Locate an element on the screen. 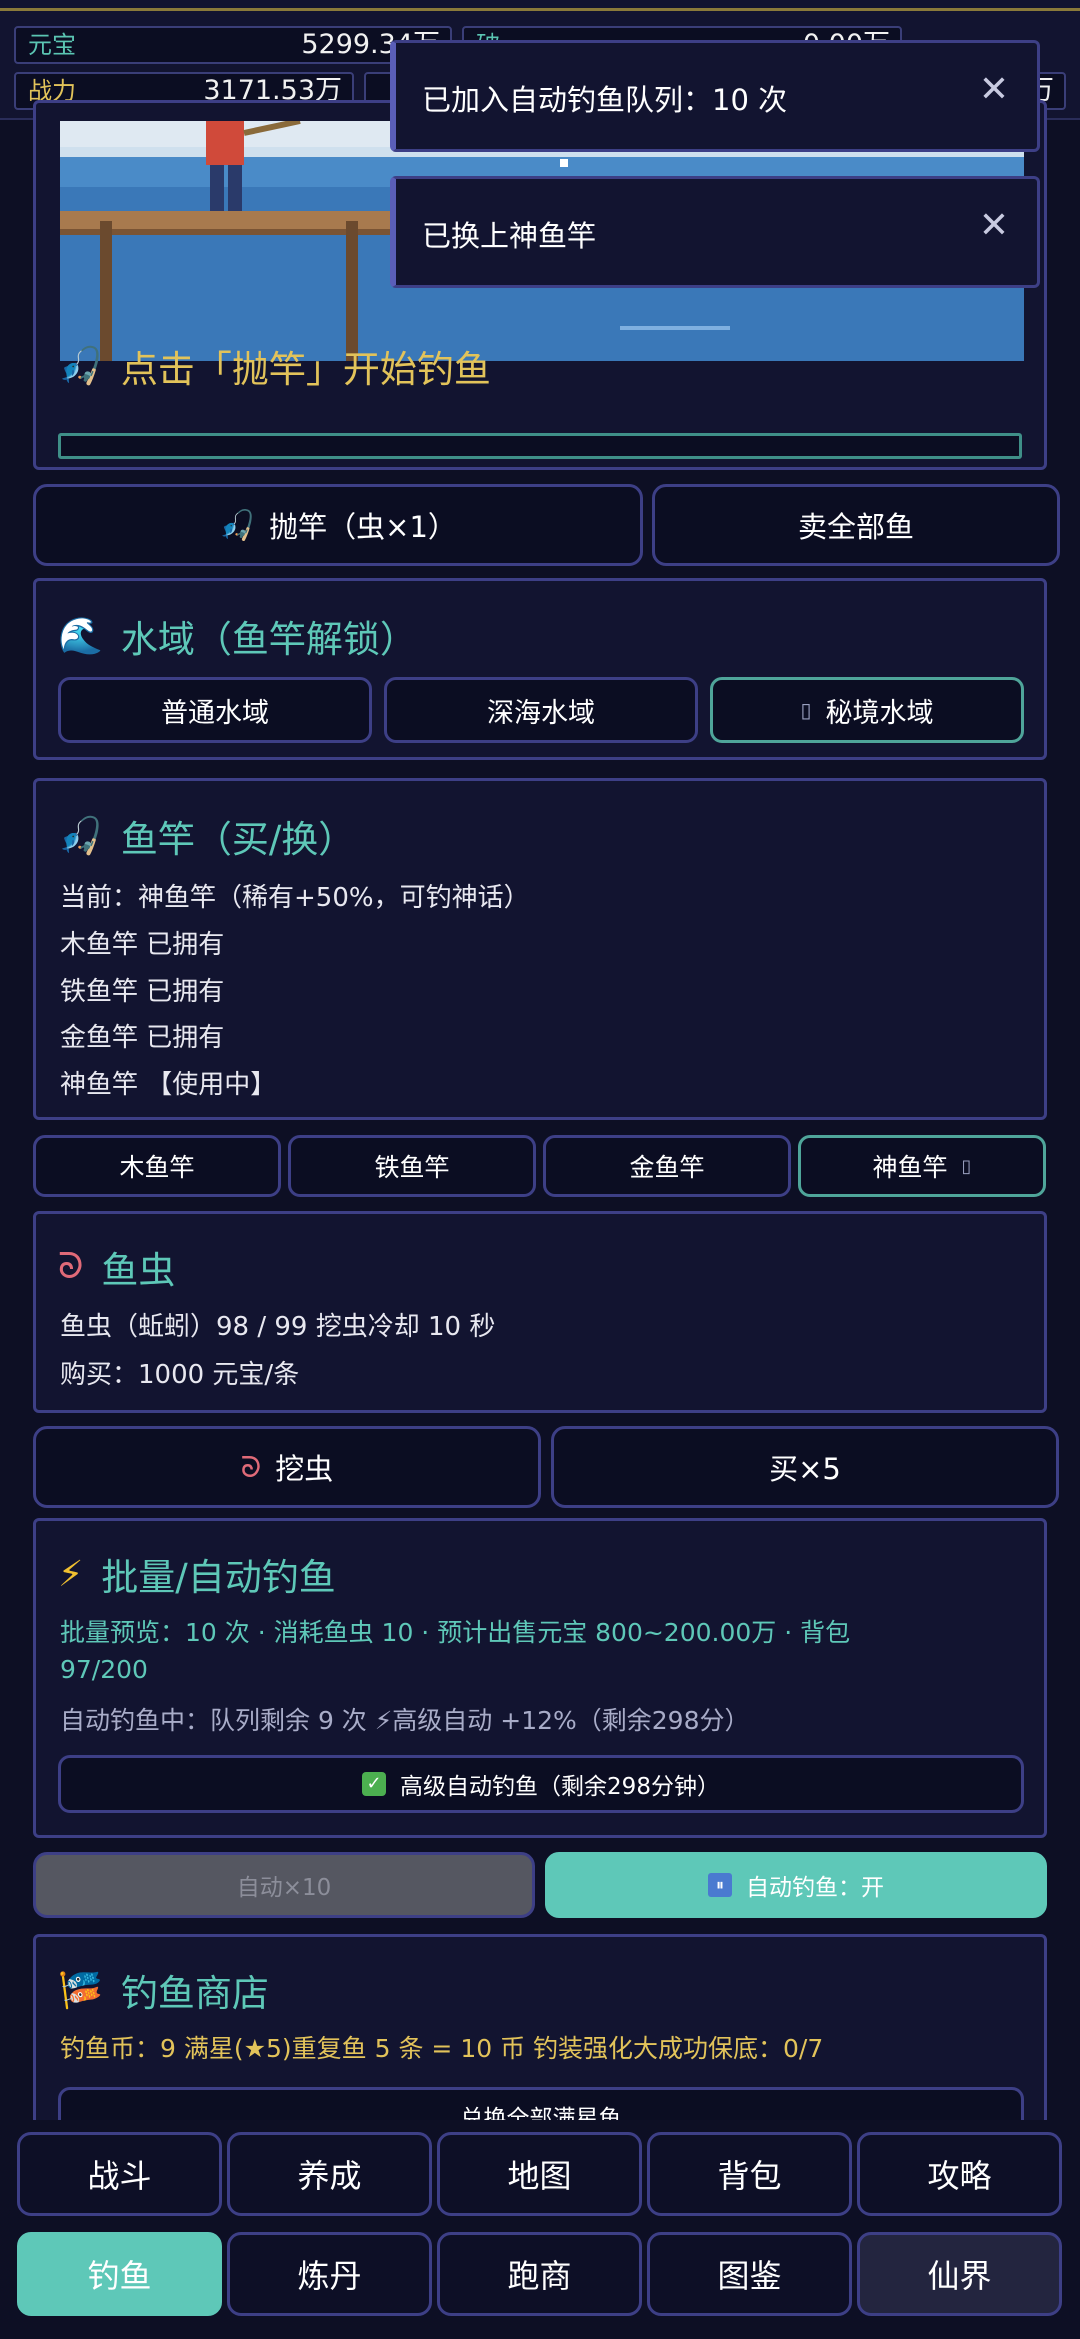  rods-title: 🎣 鱼竿（买/换） is located at coordinates (206, 836).